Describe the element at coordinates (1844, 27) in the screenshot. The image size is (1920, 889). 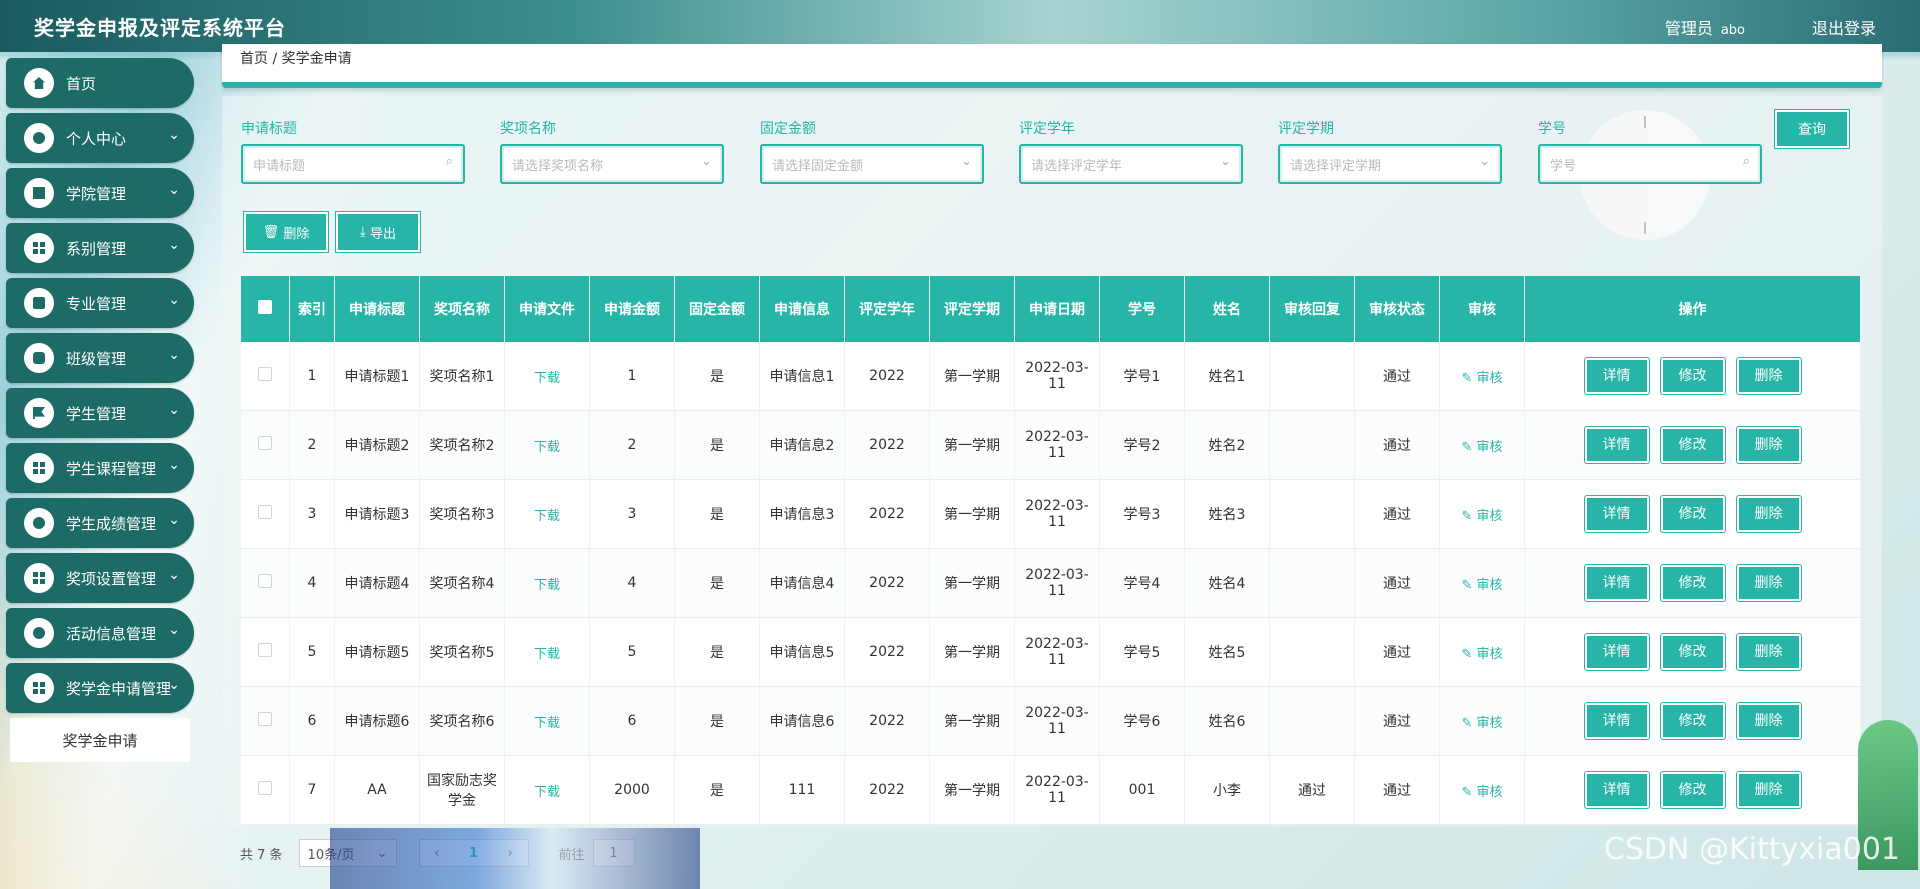
I see `logout-link: 退出登录` at that location.